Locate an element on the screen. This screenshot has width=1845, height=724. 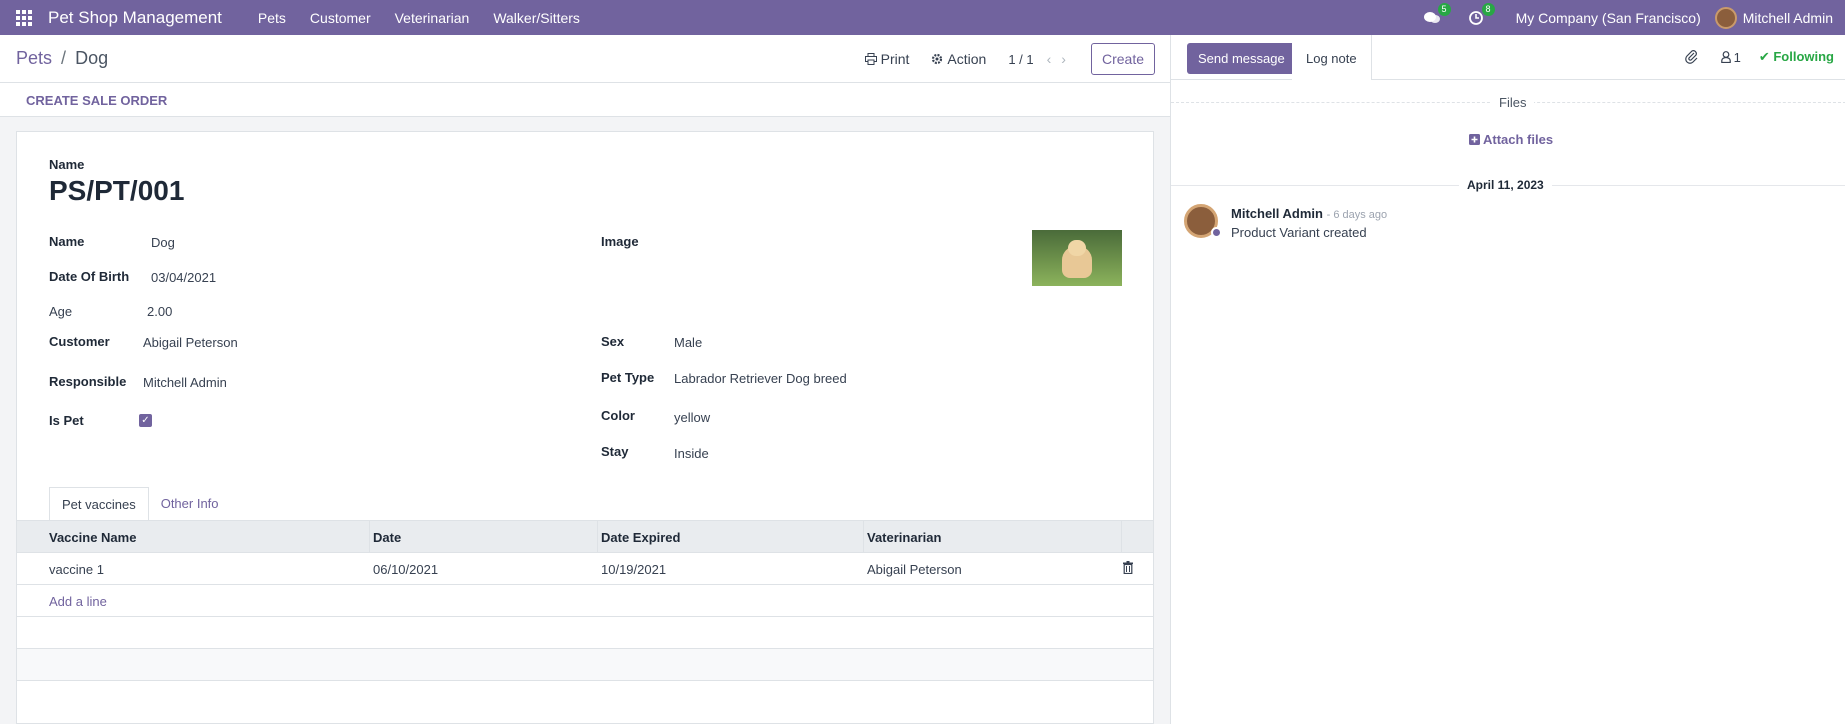
pager-previous-icon: ‹ is located at coordinates (1049, 59).